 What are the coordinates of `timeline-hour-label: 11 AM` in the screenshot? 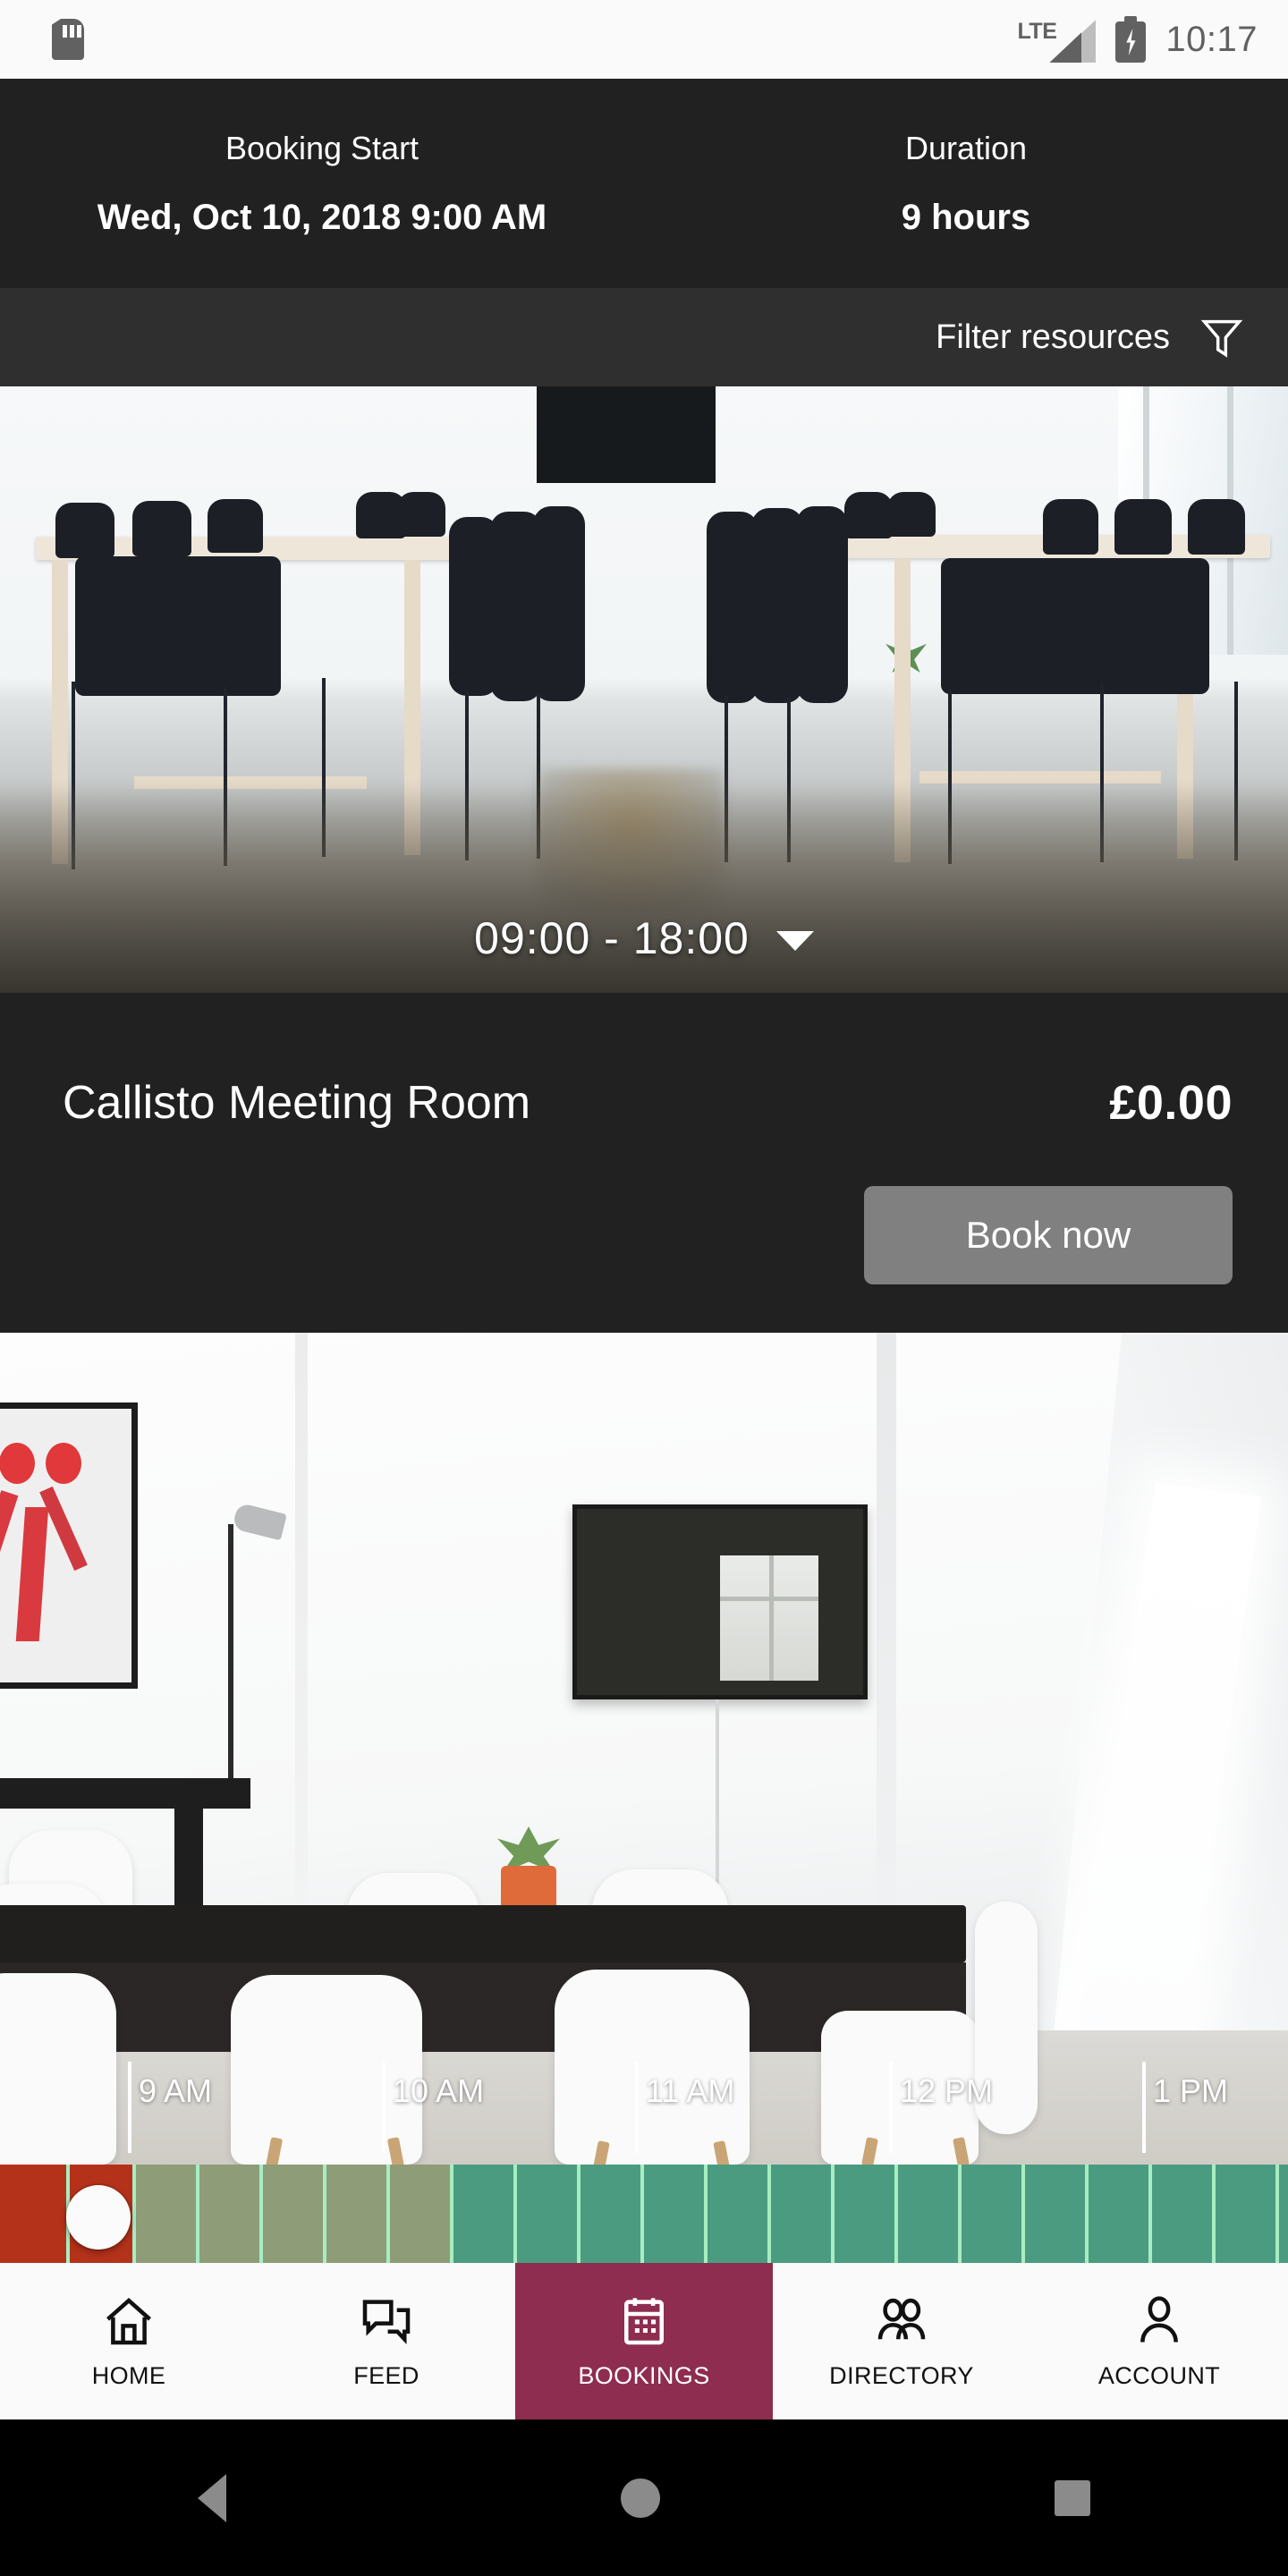 It's located at (690, 2090).